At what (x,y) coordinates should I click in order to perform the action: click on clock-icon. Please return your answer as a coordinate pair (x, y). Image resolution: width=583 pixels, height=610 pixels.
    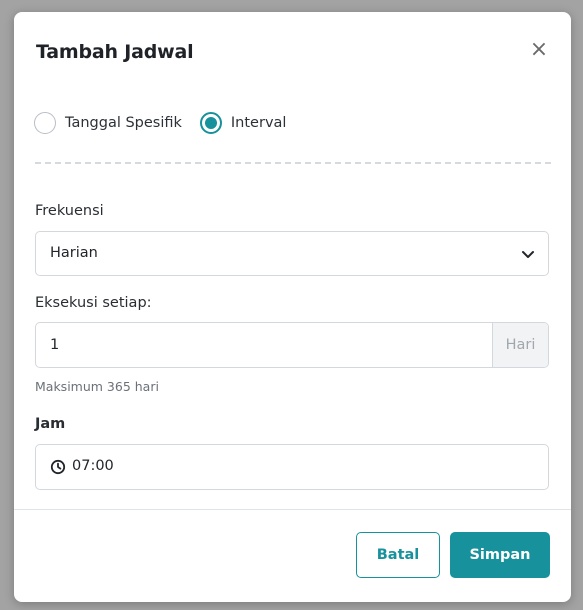
    Looking at the image, I should click on (58, 467).